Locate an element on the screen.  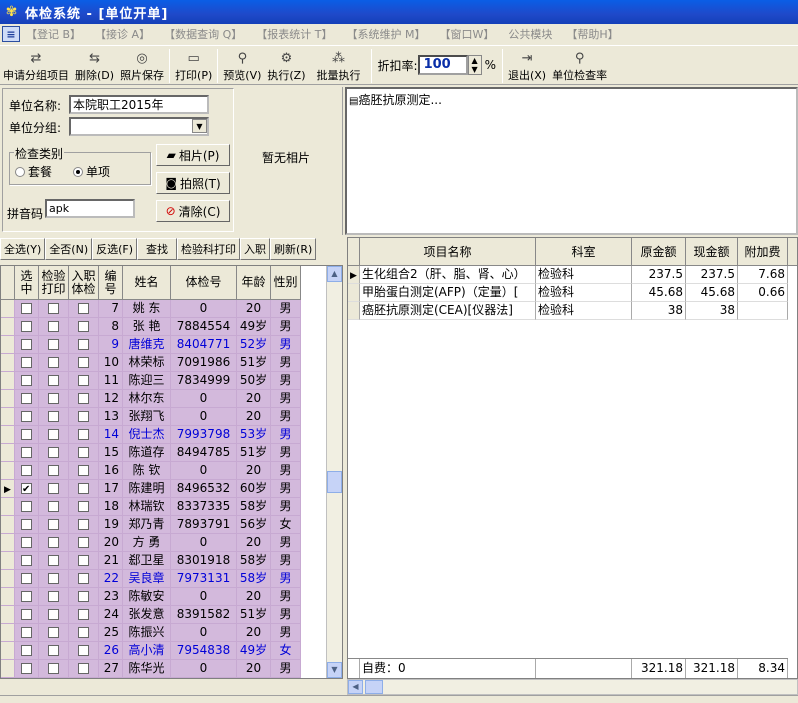
col-age: 年龄 is located at coordinates (254, 283).